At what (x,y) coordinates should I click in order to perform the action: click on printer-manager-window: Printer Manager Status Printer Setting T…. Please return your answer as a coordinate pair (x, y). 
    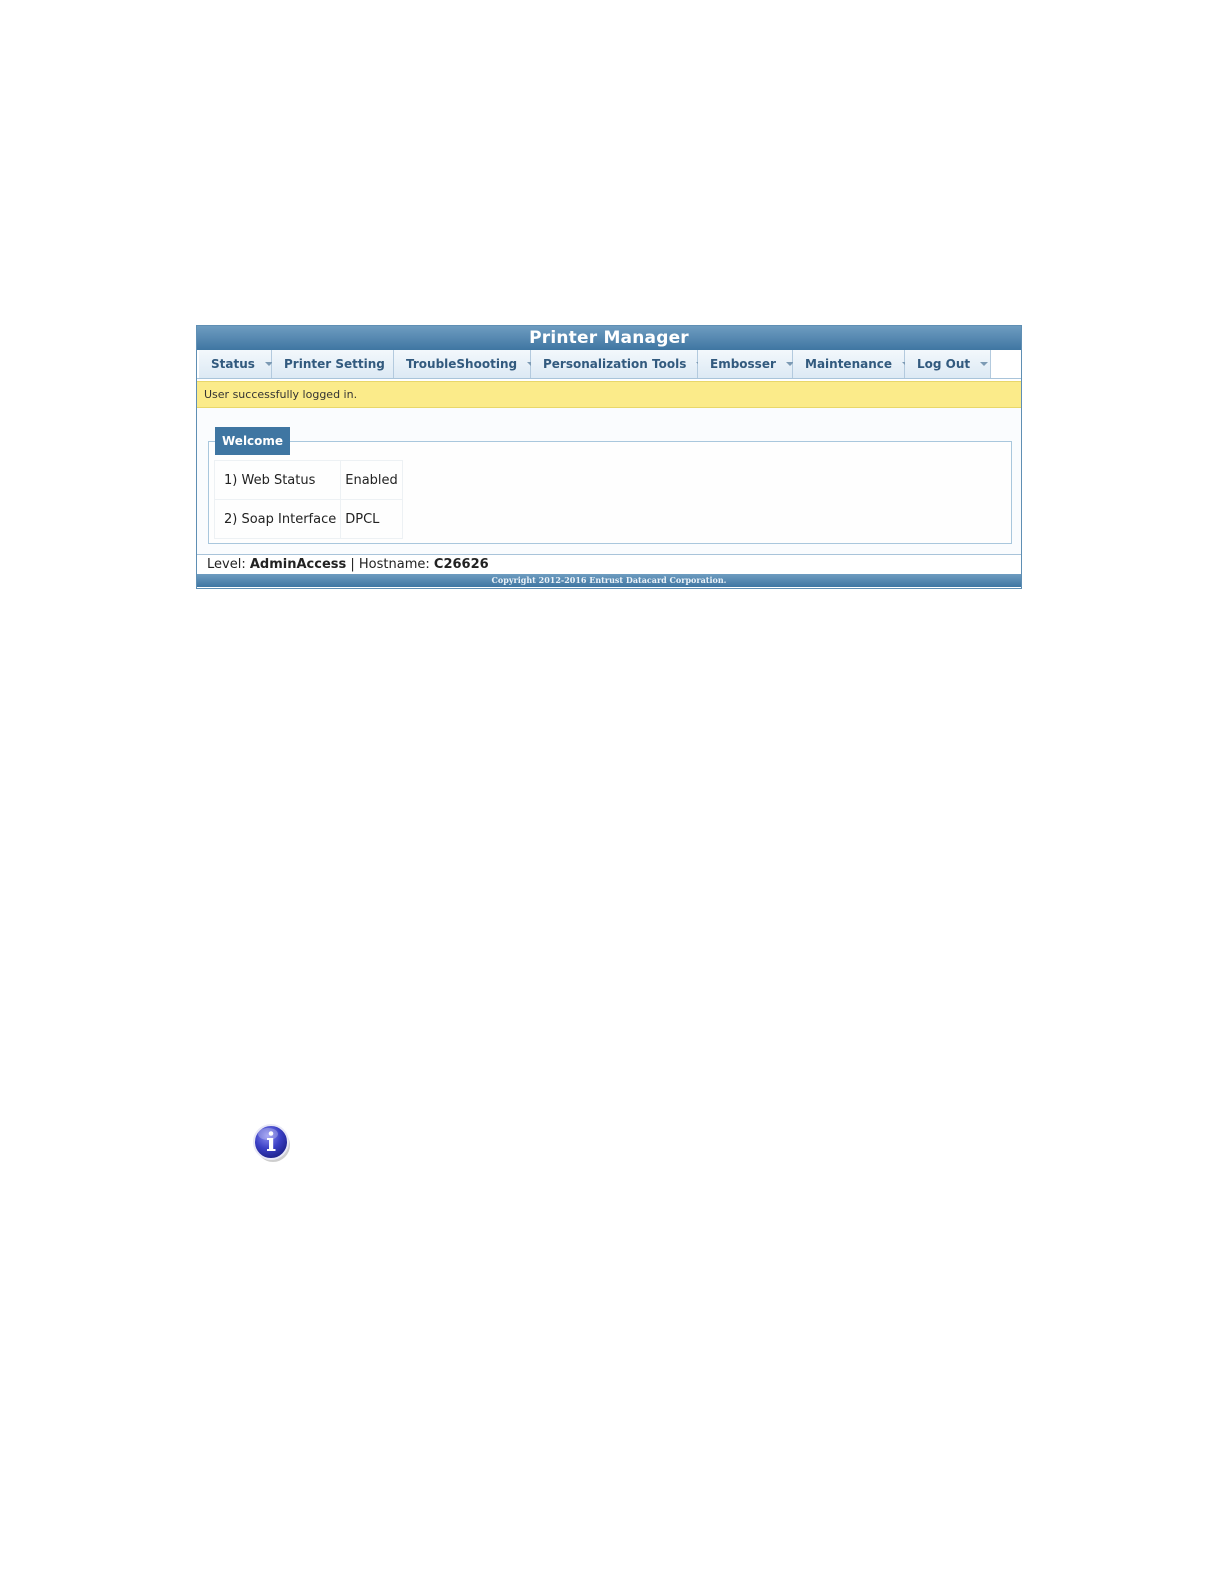
    Looking at the image, I should click on (609, 457).